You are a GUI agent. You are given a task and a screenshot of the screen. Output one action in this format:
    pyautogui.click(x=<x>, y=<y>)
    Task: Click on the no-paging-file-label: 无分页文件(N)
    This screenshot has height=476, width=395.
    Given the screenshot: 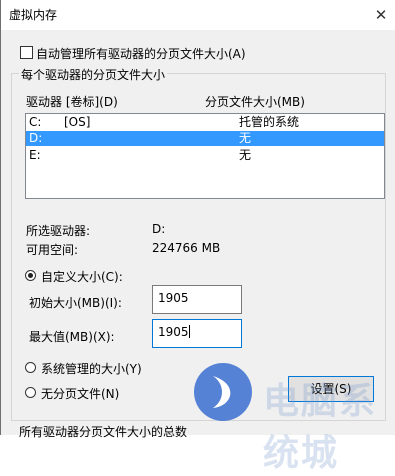 What is the action you would take?
    pyautogui.click(x=80, y=393)
    